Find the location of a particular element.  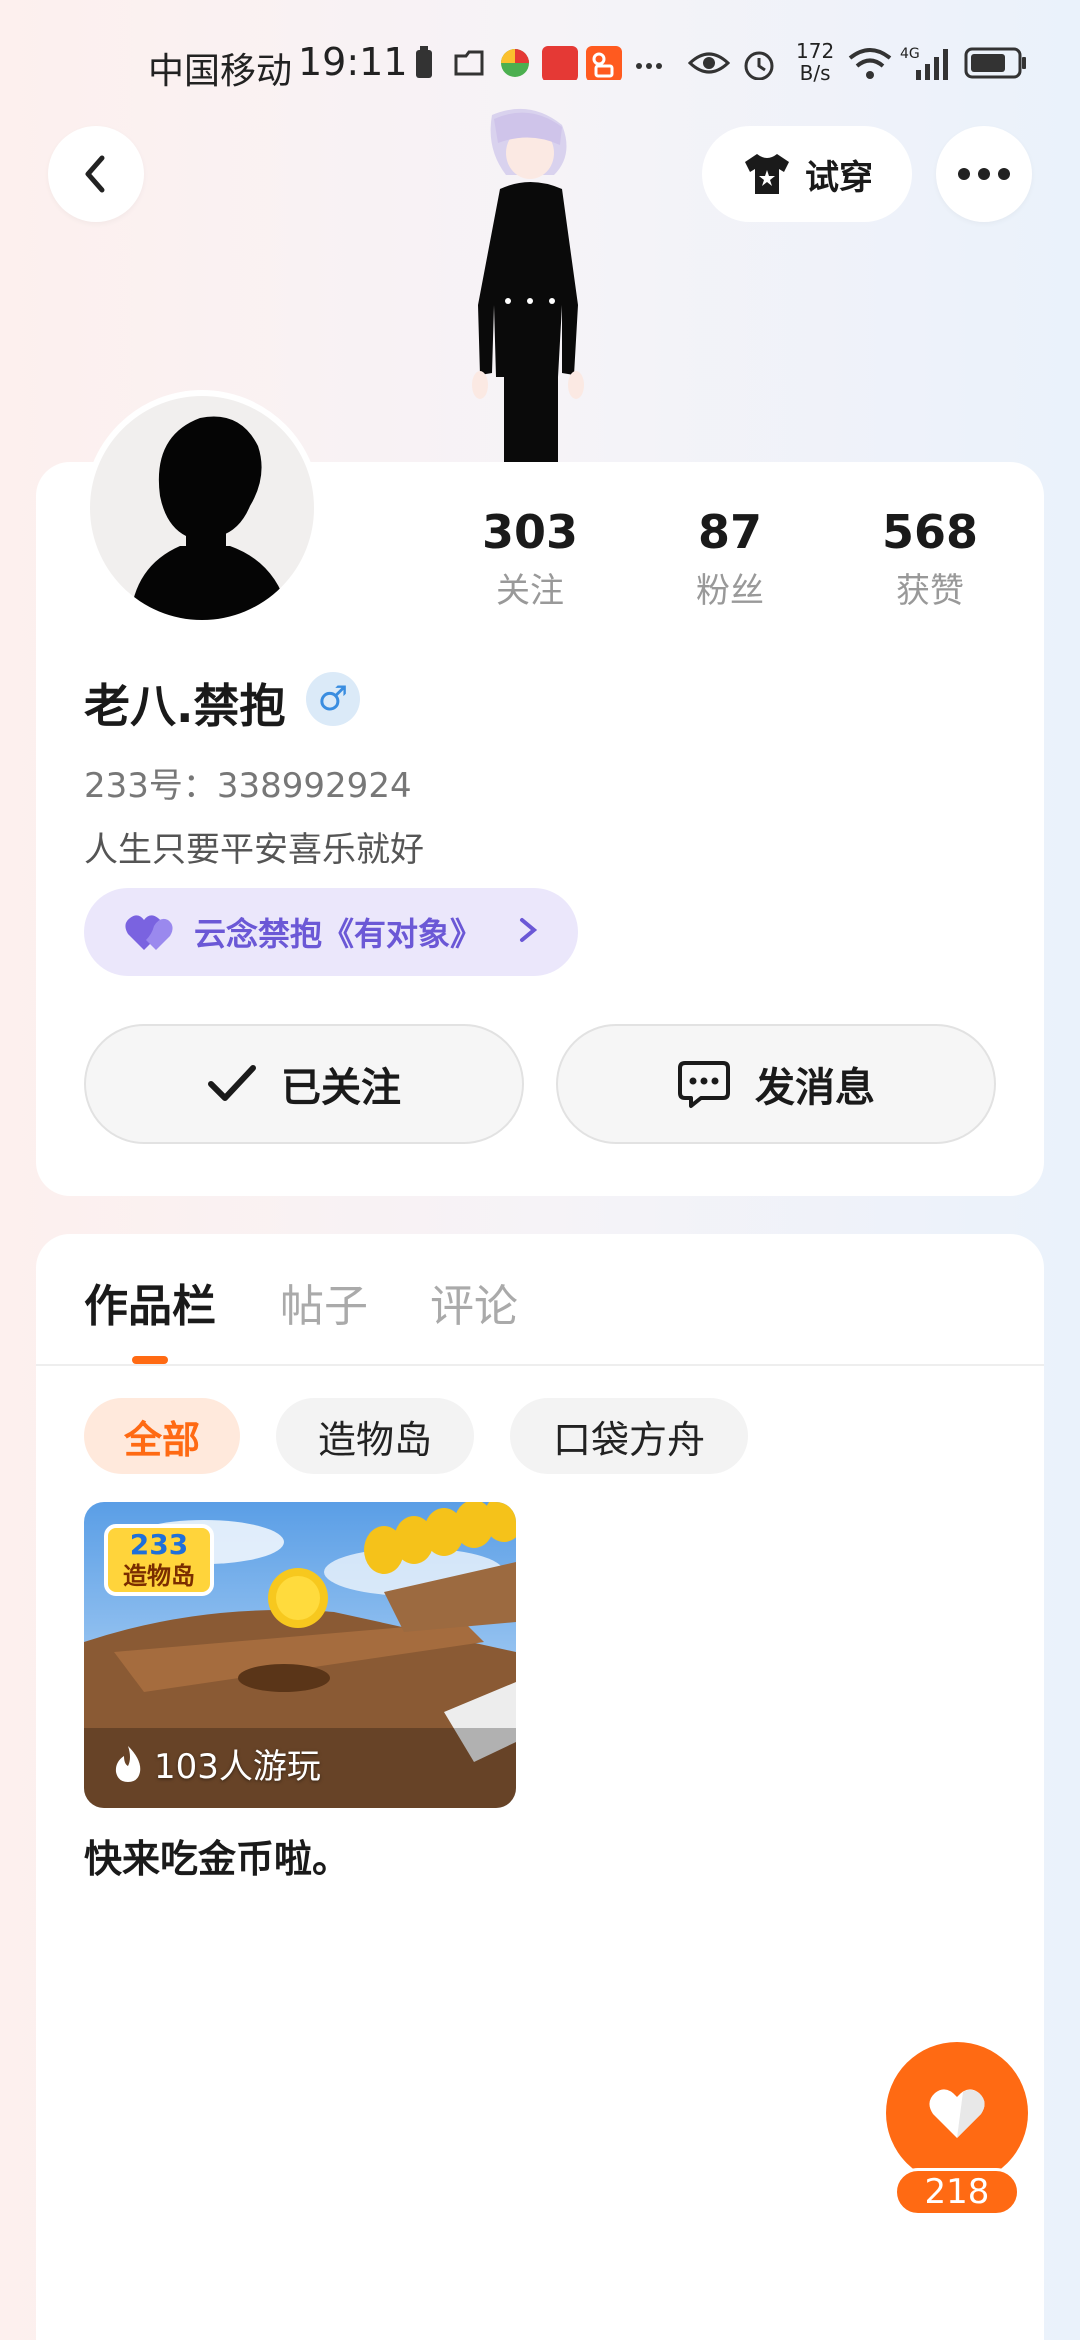

followed-label: 已关注 is located at coordinates (341, 1088).